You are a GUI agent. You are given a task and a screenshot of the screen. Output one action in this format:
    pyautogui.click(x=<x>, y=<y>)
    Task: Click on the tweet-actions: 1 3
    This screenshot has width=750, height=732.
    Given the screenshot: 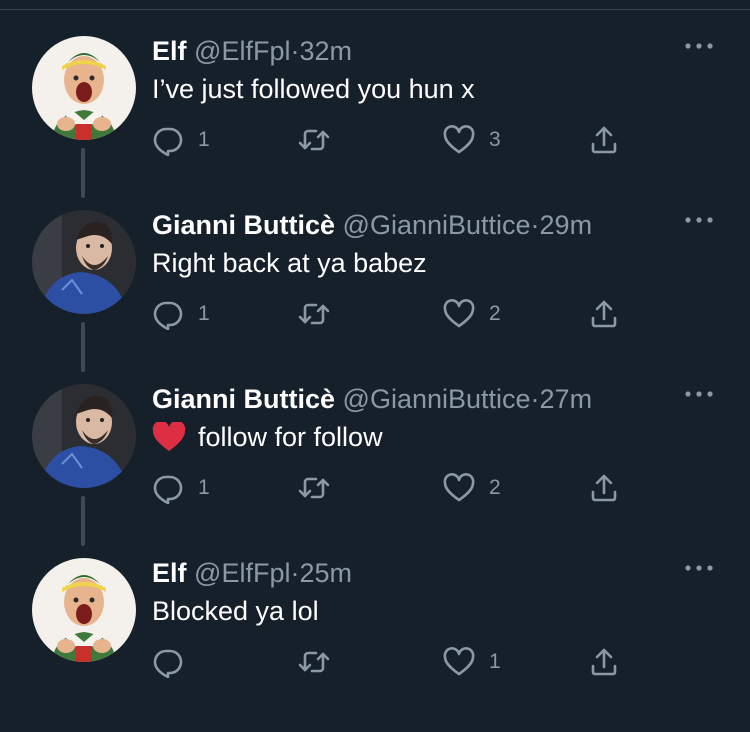 What is the action you would take?
    pyautogui.click(x=392, y=140)
    